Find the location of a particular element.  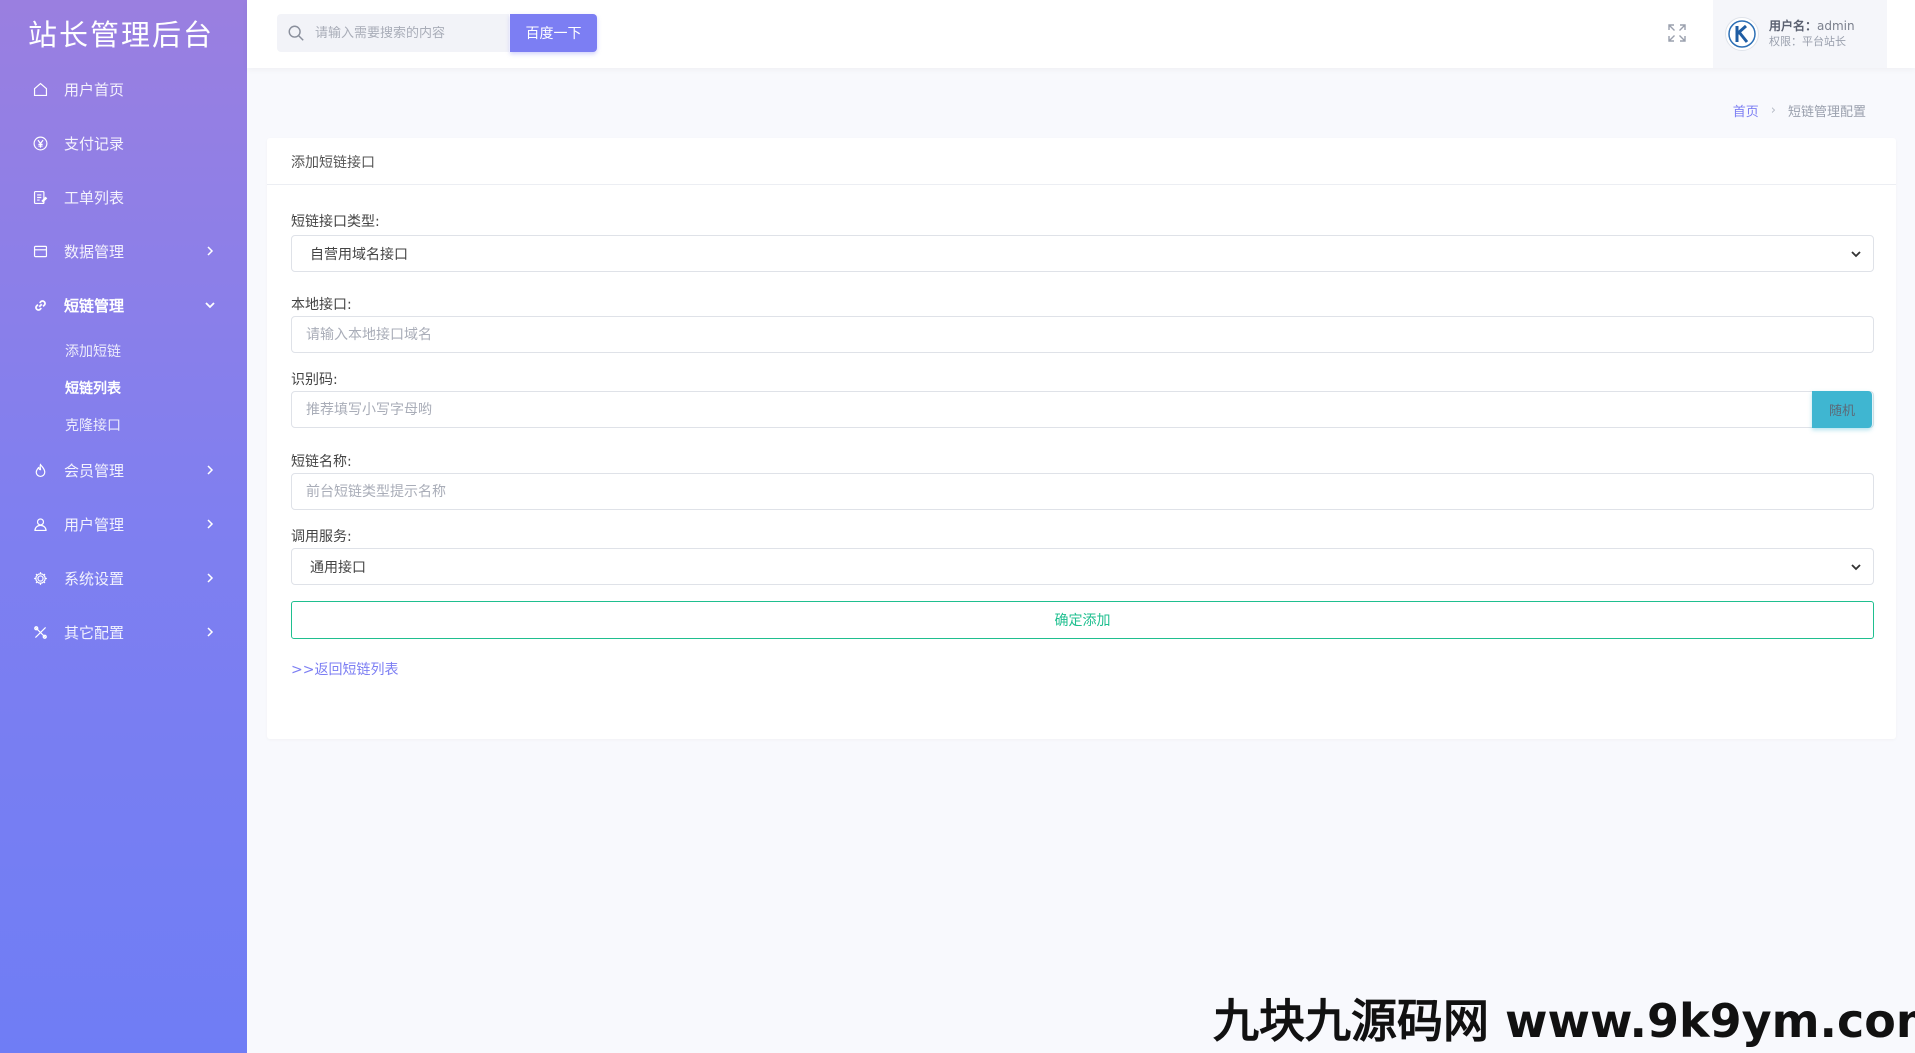

tools-icon is located at coordinates (40, 632).